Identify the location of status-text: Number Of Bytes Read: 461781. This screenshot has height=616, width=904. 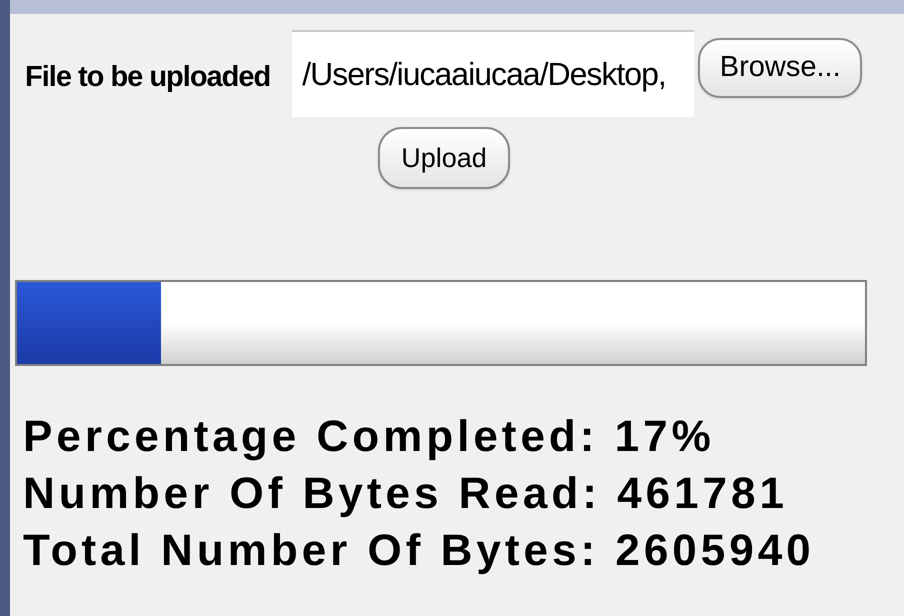
(406, 494).